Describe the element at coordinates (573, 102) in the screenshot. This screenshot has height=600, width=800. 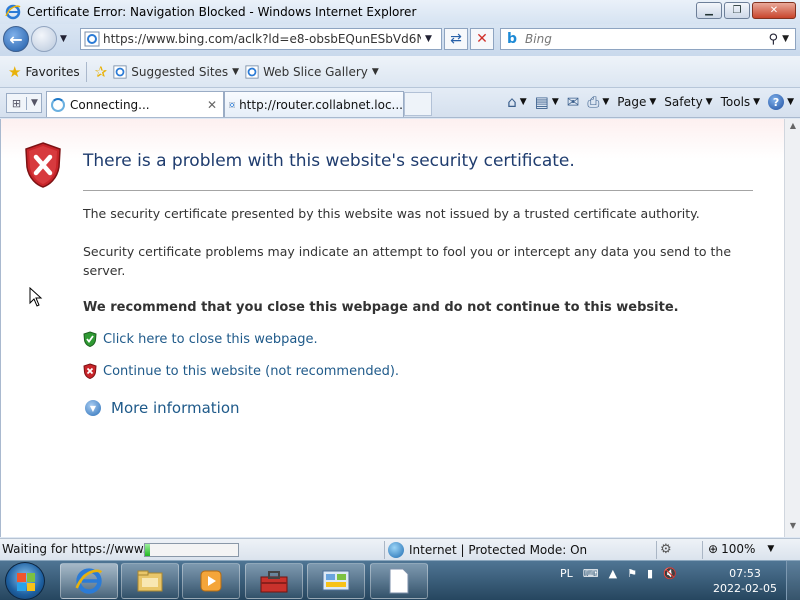
I see `read-mail-button: ✉` at that location.